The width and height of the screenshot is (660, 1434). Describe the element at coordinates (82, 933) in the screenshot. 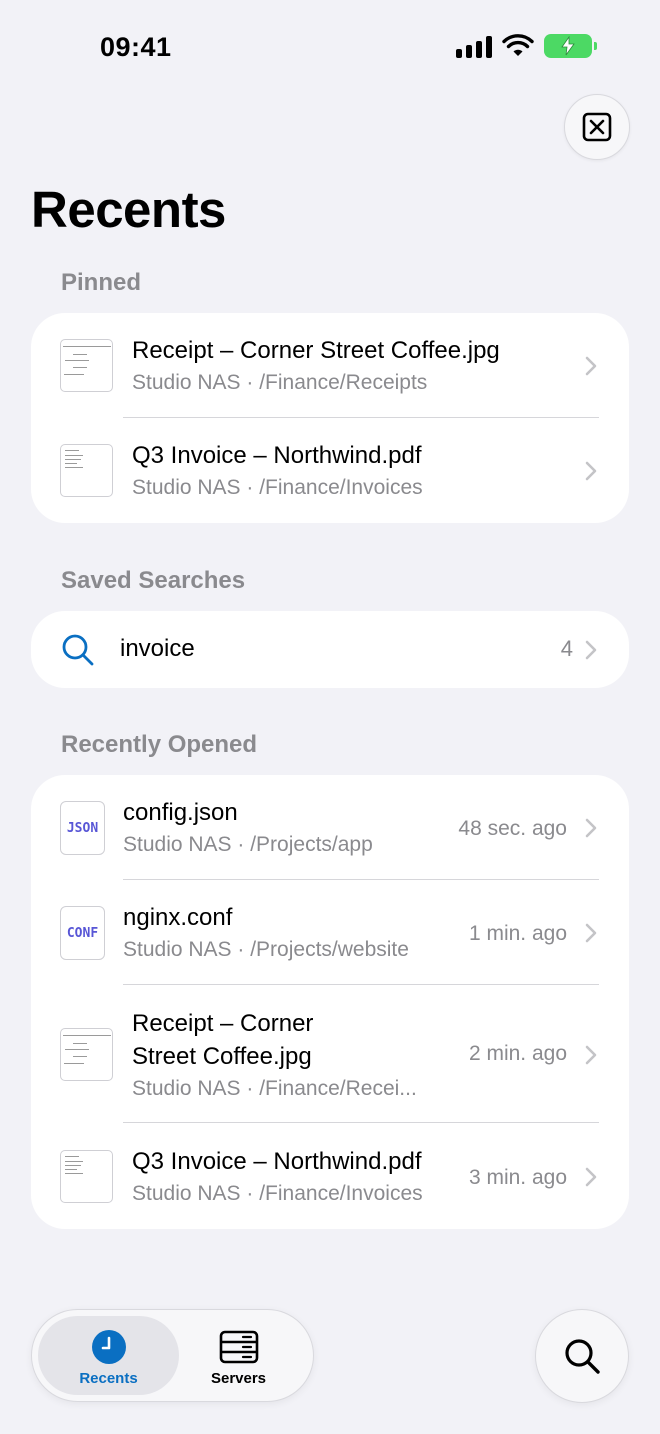

I see `conf-file-icon: CONF` at that location.